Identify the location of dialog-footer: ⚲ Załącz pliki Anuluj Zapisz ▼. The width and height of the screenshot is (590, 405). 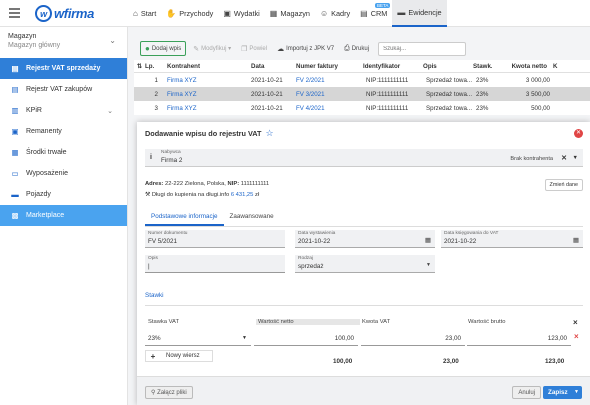
(363, 390).